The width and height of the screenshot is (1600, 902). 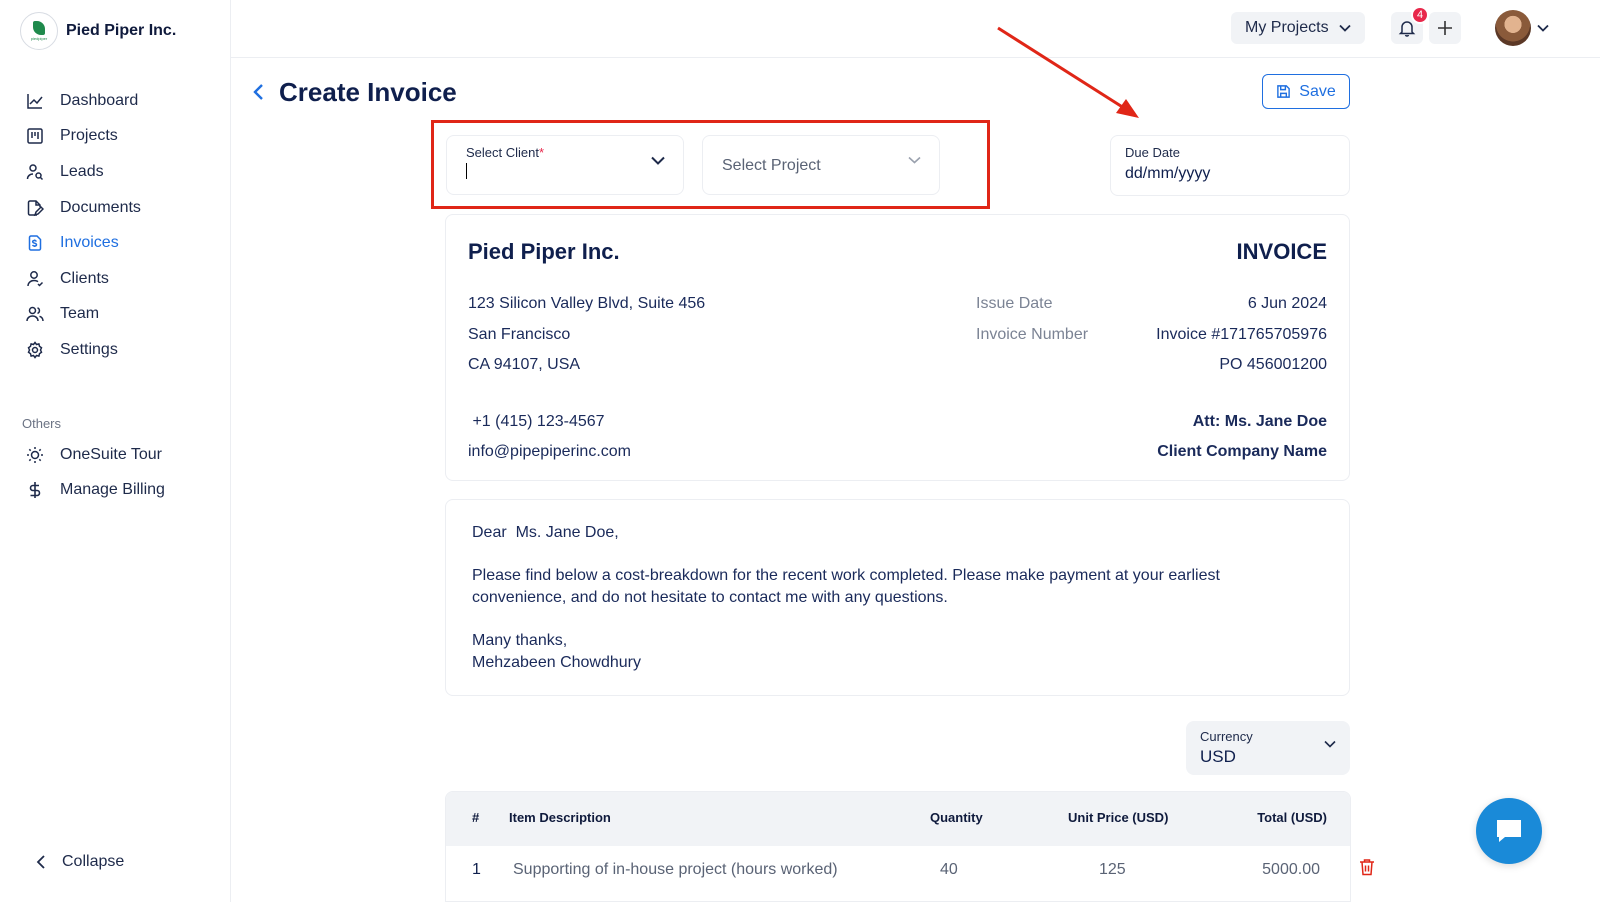 I want to click on sidebar-item-projects: Projects, so click(x=119, y=137).